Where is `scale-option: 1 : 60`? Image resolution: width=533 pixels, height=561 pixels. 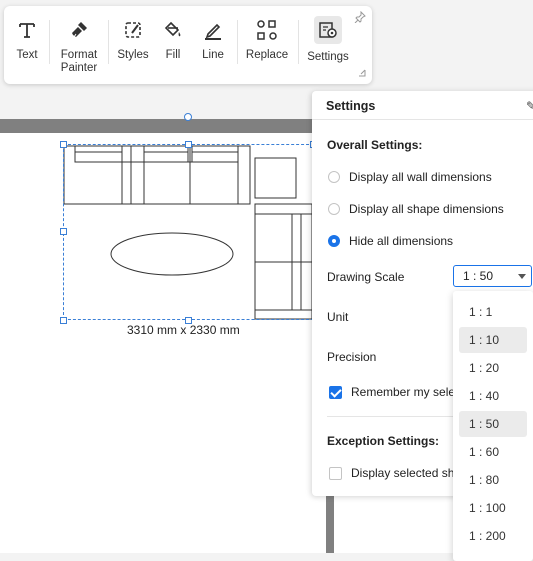
scale-option: 1 : 60 is located at coordinates (493, 452).